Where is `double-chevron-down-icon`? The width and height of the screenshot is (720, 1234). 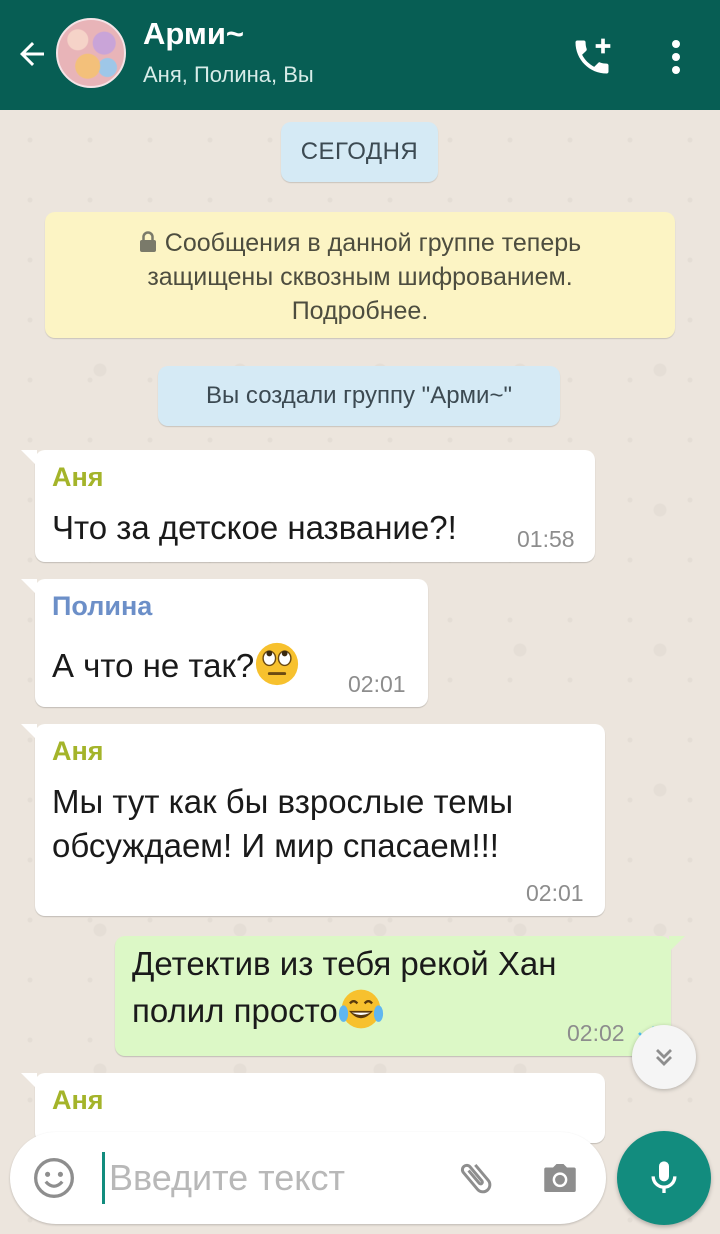
double-chevron-down-icon is located at coordinates (664, 1057).